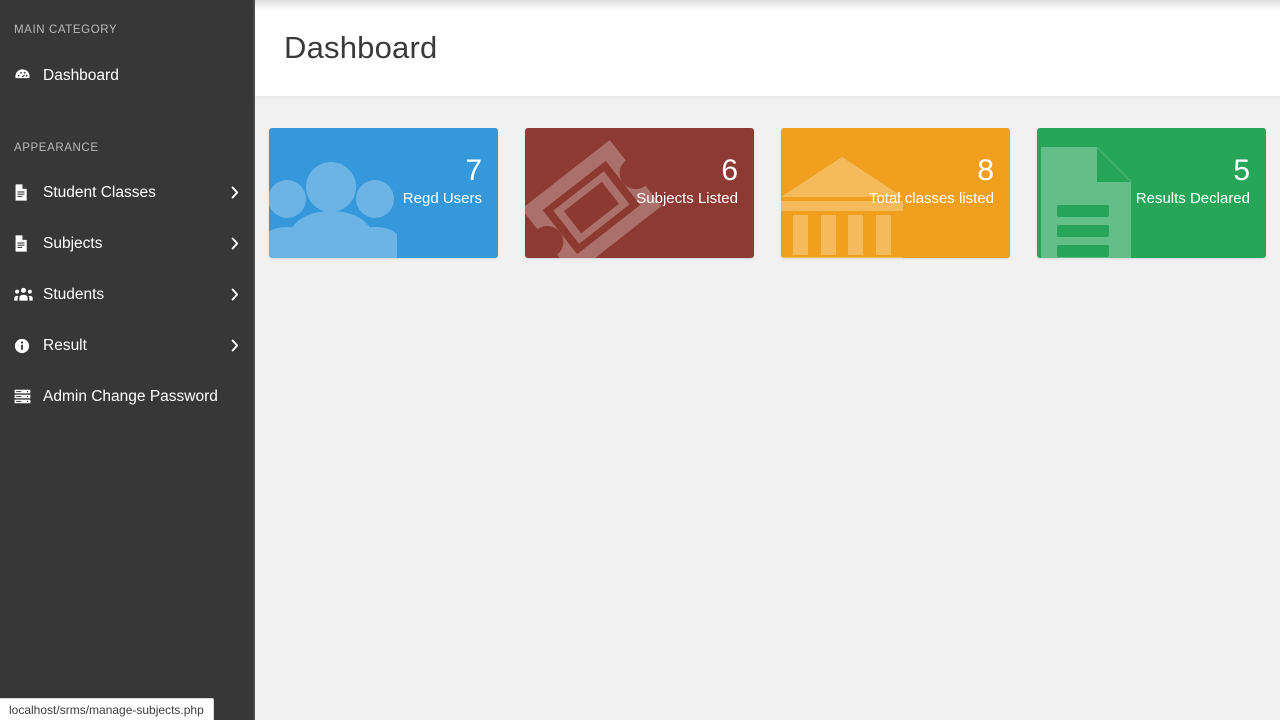 This screenshot has height=720, width=1280. Describe the element at coordinates (127, 75) in the screenshot. I see `sidebar-item-dashboard: Dashboard` at that location.